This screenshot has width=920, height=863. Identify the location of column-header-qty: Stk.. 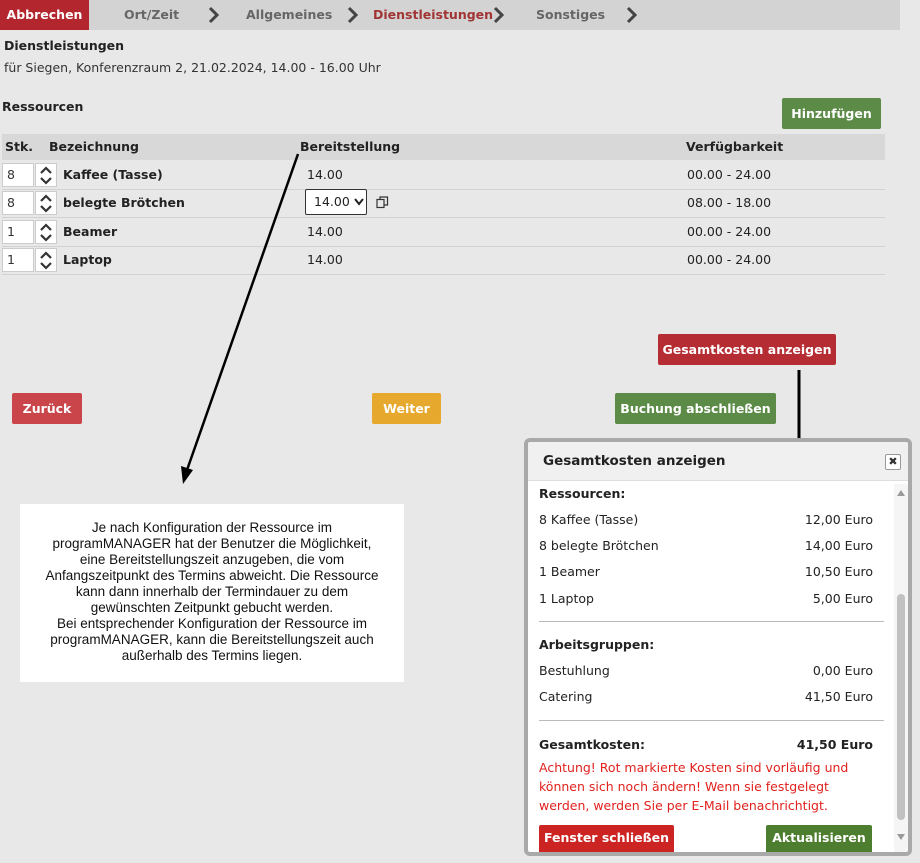
(19, 146).